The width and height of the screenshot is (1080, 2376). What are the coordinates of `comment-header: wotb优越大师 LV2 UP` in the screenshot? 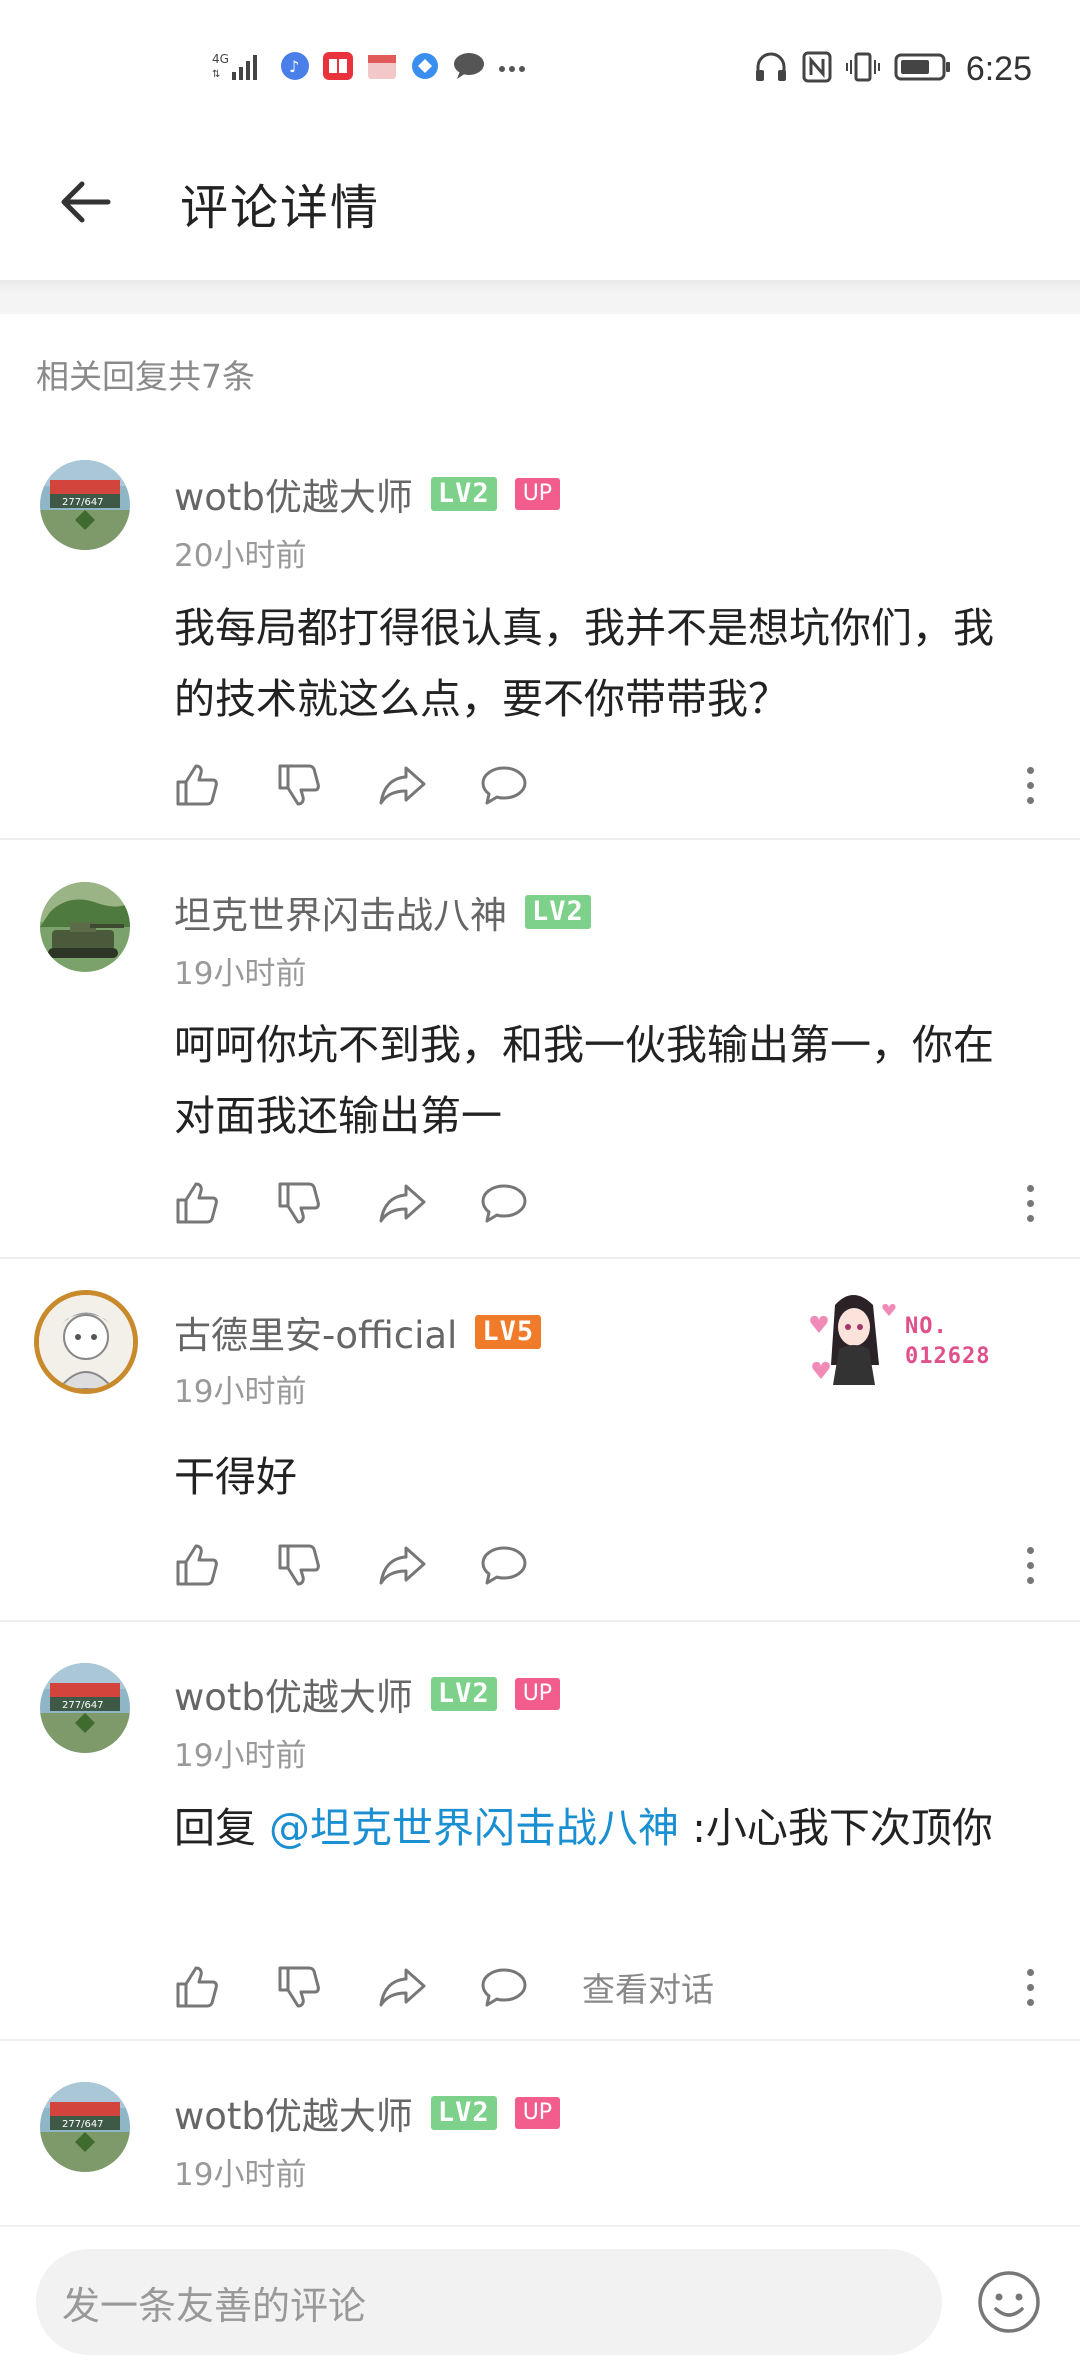 It's located at (367, 494).